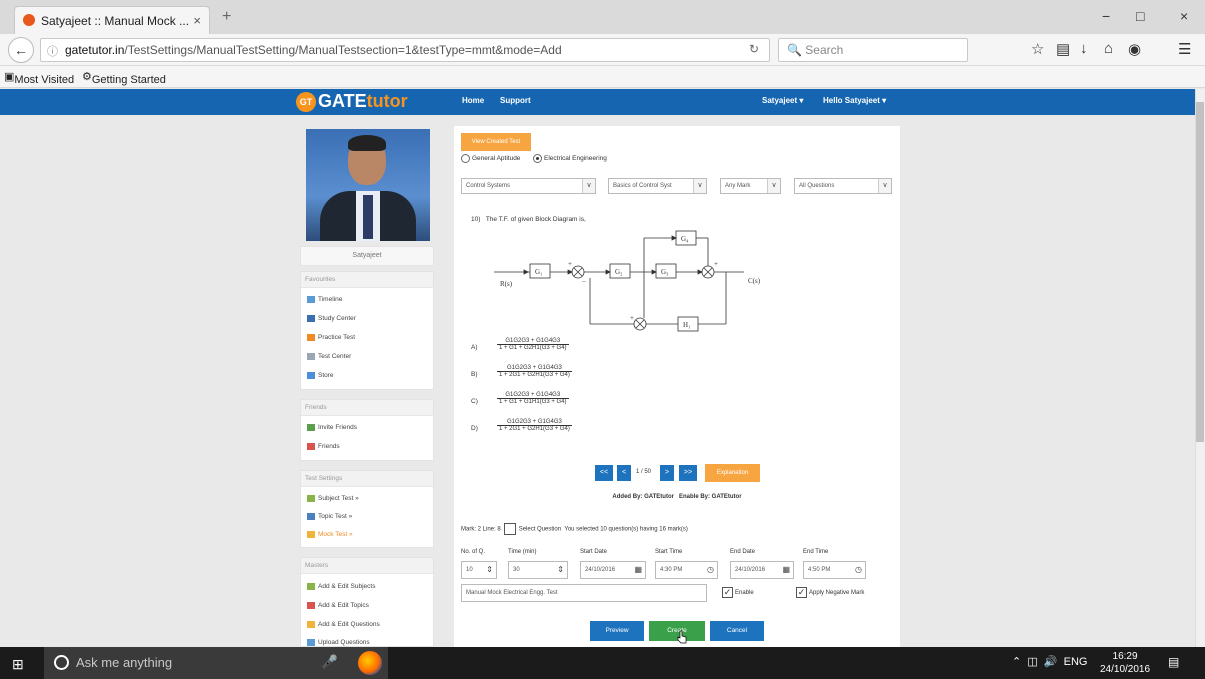 Image resolution: width=1205 pixels, height=679 pixels. Describe the element at coordinates (834, 570) in the screenshot. I see `end-time-field: 4:50 PM ◷` at that location.